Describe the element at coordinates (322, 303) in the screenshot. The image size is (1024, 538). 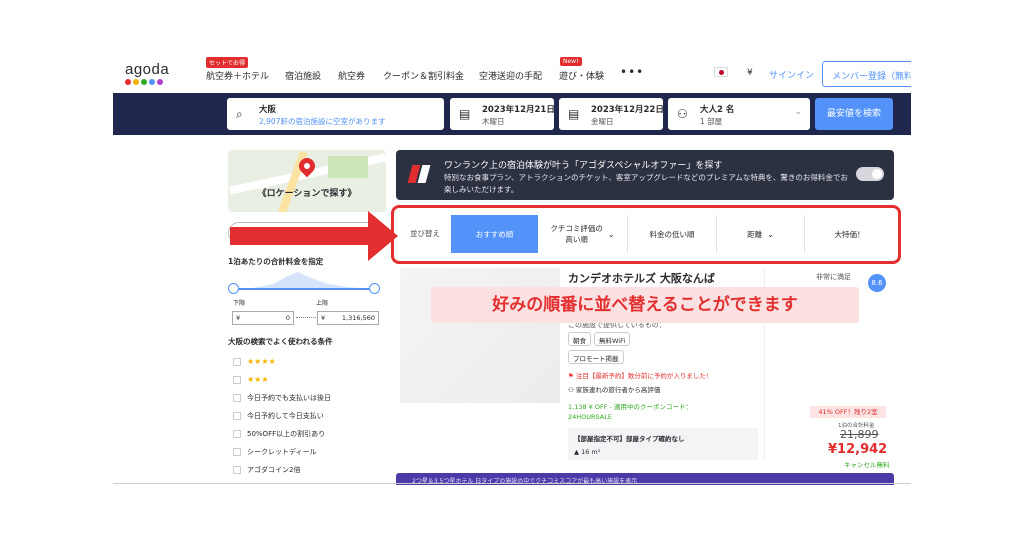
I see `max-label: 上限` at that location.